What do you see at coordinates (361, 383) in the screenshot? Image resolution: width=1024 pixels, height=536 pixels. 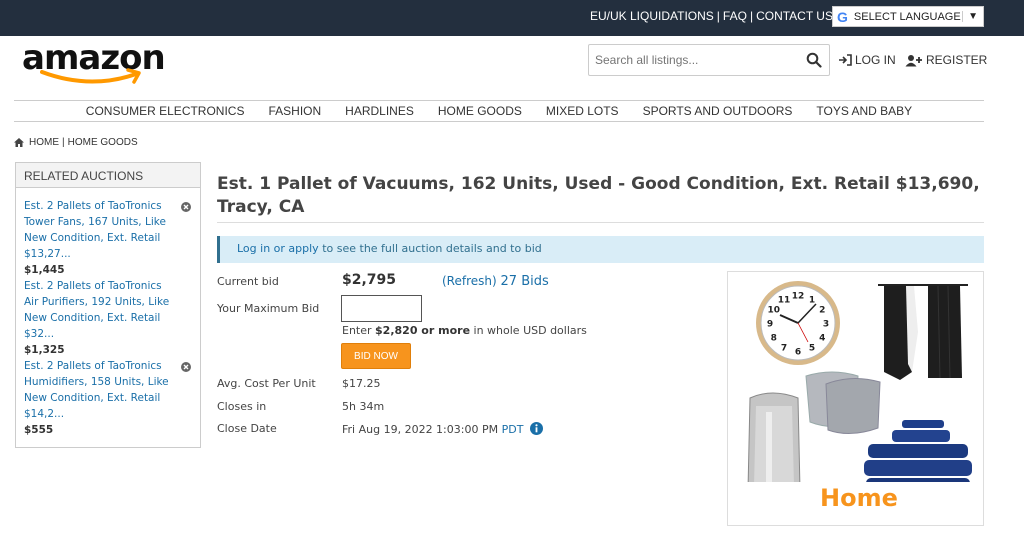 I see `avg-cost-value: $17.25` at bounding box center [361, 383].